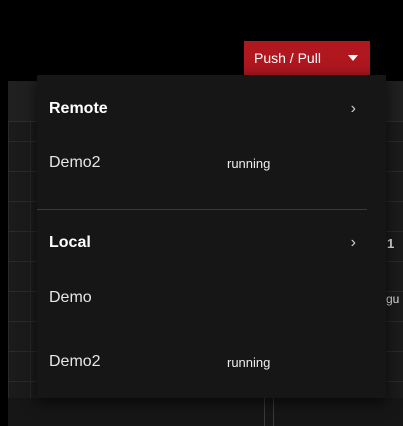  I want to click on background-text-peek: 1, so click(391, 243).